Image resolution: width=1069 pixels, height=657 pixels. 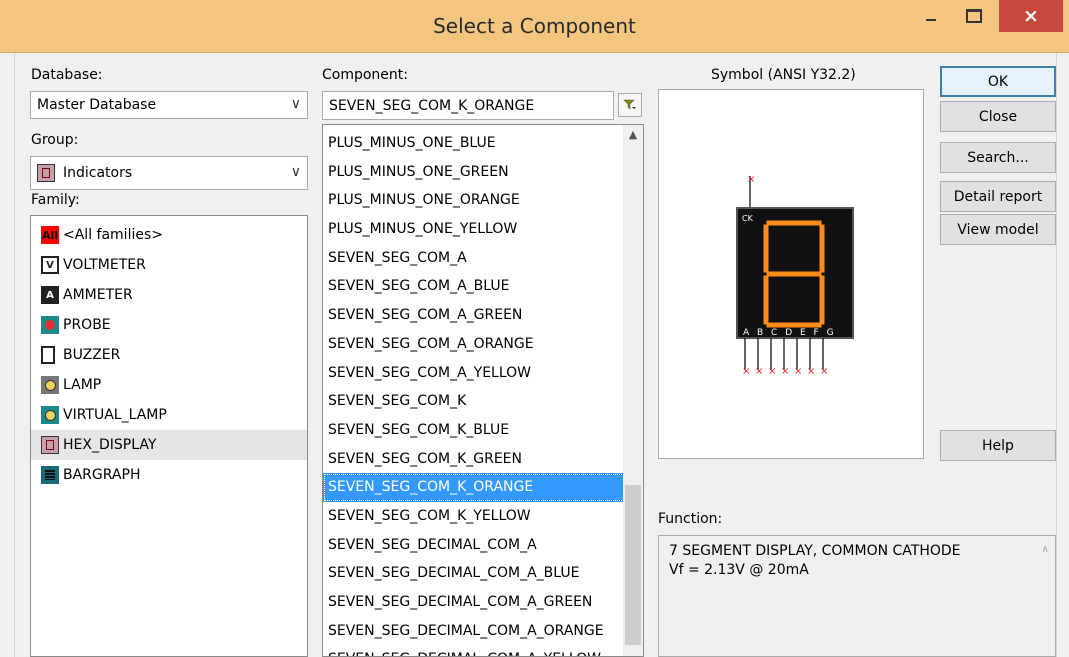 What do you see at coordinates (169, 295) in the screenshot?
I see `family-item-ammeter: A AMMETER` at bounding box center [169, 295].